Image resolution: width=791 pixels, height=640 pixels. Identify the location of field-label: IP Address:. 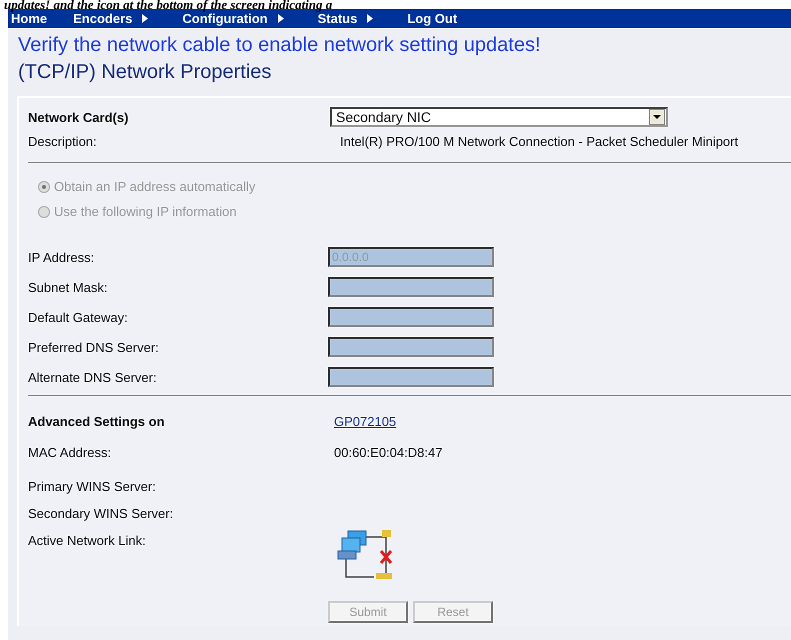
(62, 257).